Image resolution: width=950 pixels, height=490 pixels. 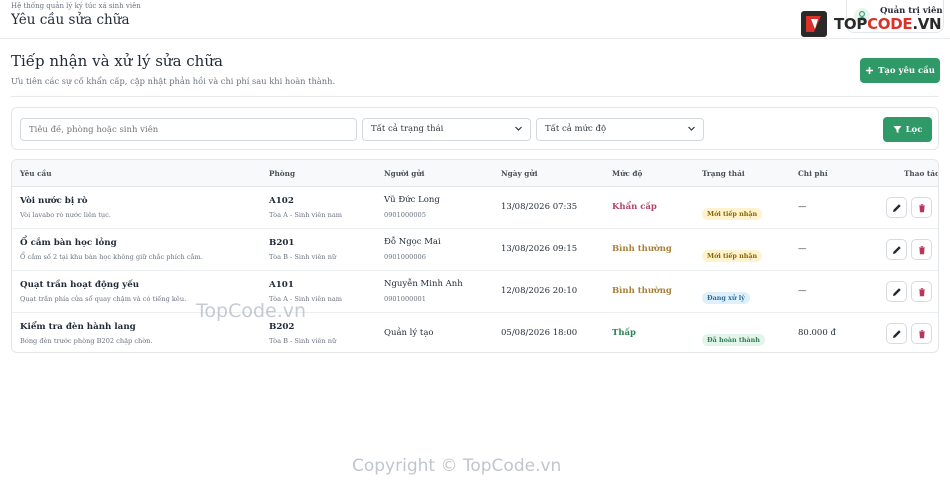 I want to click on filter-label: Lọc, so click(x=914, y=129).